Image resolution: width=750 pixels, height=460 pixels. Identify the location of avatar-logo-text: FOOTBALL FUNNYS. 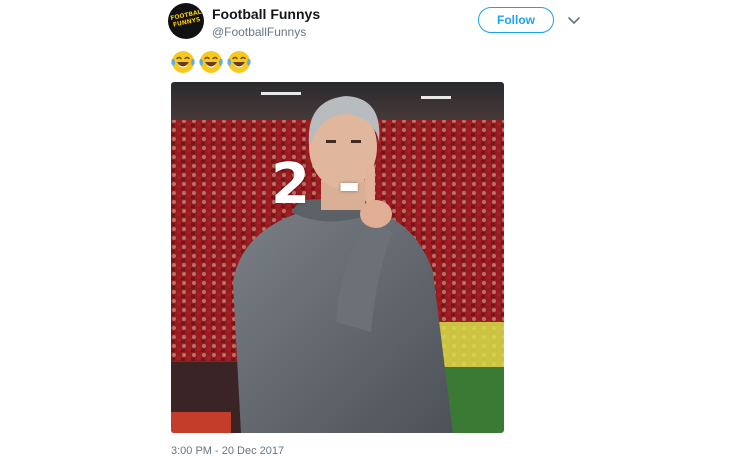
(186, 18).